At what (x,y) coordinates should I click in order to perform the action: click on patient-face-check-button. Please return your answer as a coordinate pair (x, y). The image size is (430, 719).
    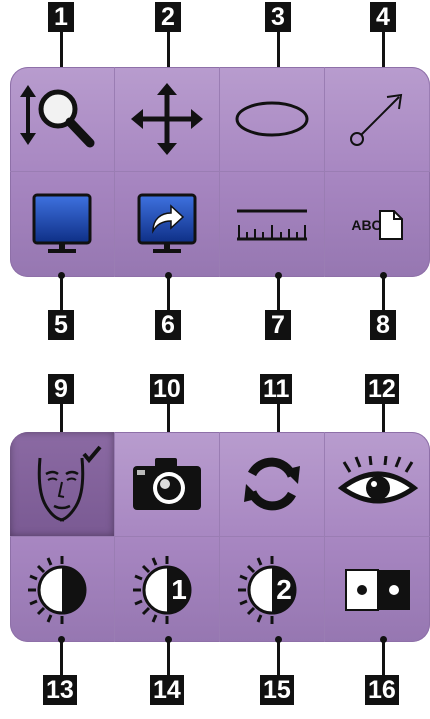
    Looking at the image, I should click on (62, 484).